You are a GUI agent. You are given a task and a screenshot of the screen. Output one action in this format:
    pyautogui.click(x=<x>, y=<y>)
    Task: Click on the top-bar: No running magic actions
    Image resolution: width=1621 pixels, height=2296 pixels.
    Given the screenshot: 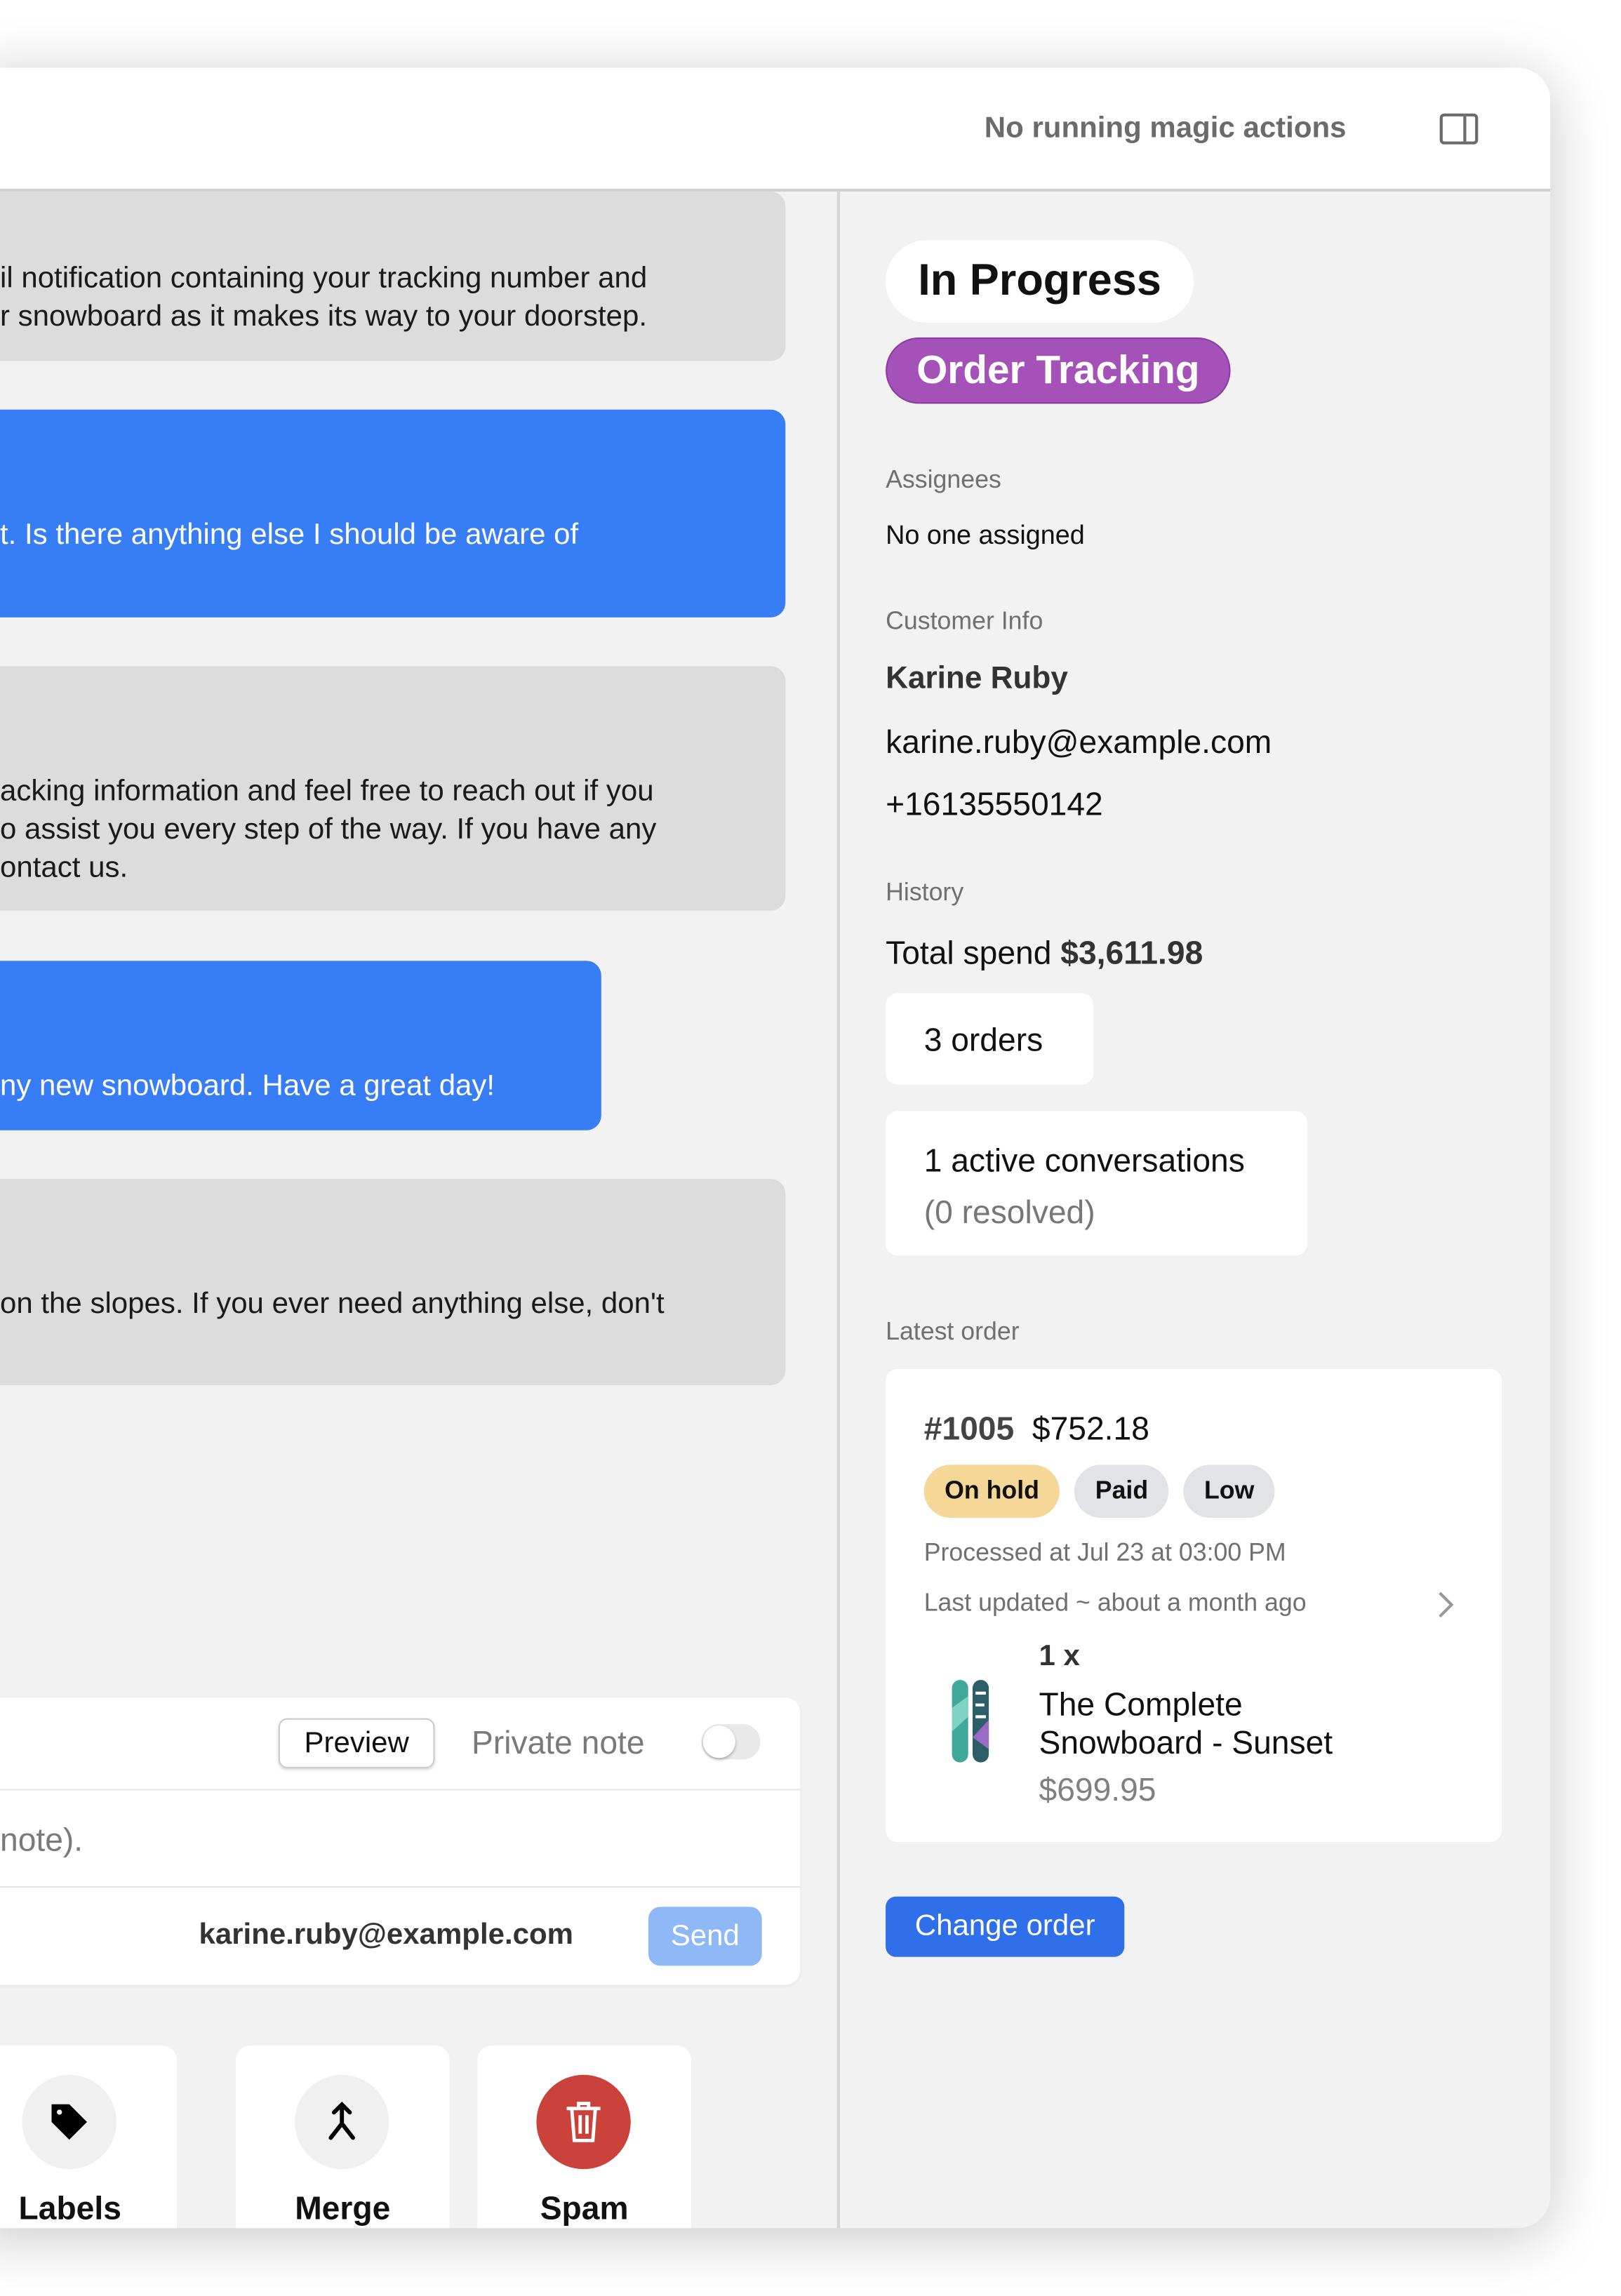 What is the action you would take?
    pyautogui.click(x=775, y=129)
    